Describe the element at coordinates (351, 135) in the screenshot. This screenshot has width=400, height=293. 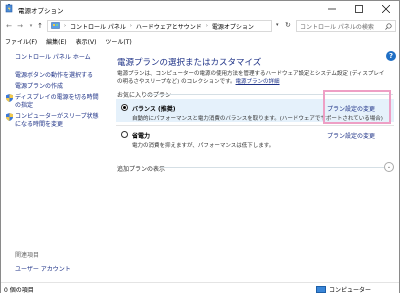
I see `change-plan-settings-link-power-saver: プラン設定の変更` at that location.